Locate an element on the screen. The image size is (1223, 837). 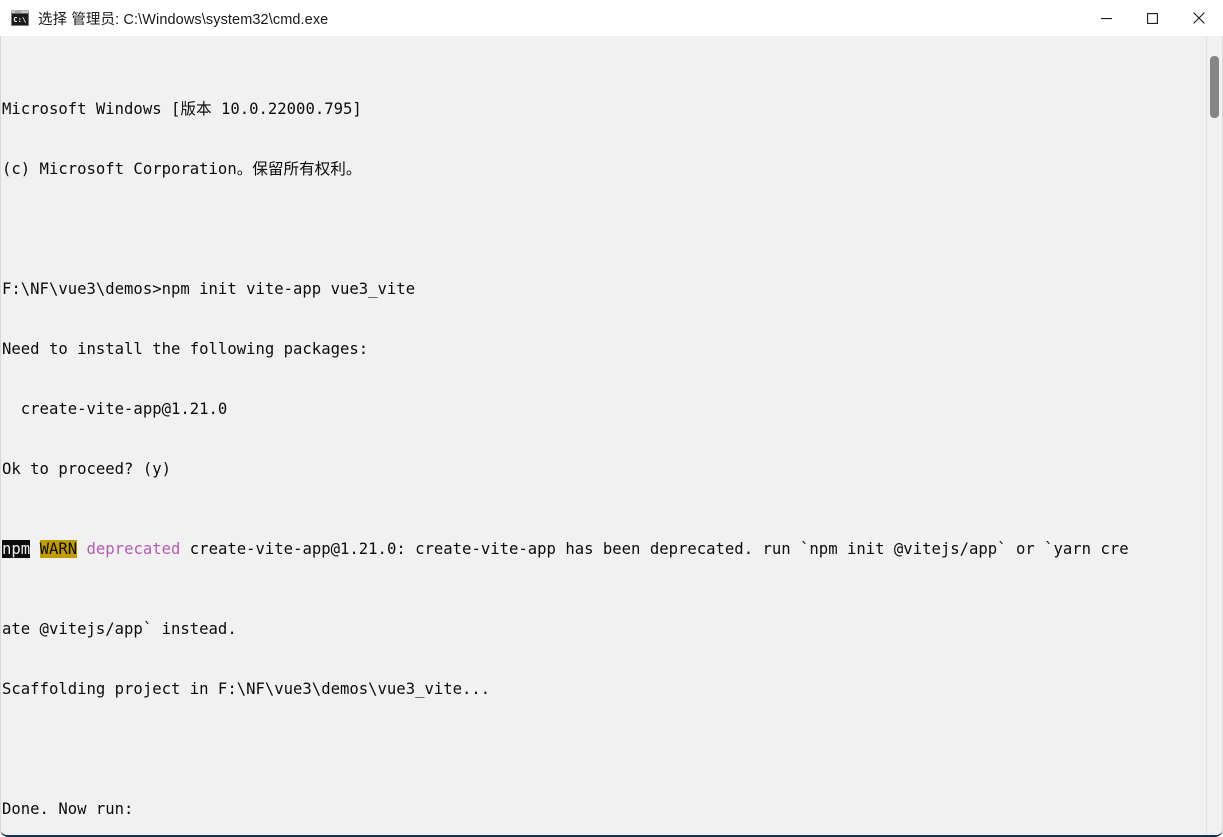
warning-message: create-vite-app@1.21.0 is located at coordinates (654, 549).